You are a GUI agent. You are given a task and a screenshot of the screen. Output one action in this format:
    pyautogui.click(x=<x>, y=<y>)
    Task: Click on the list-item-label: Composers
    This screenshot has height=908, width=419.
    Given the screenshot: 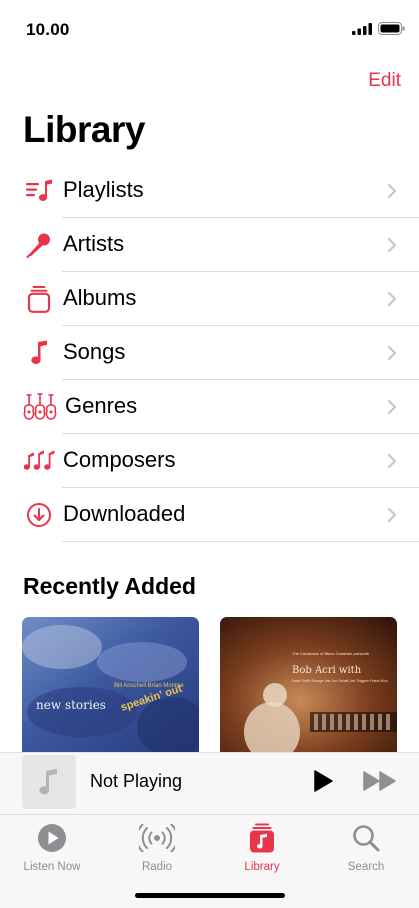 What is the action you would take?
    pyautogui.click(x=119, y=459)
    